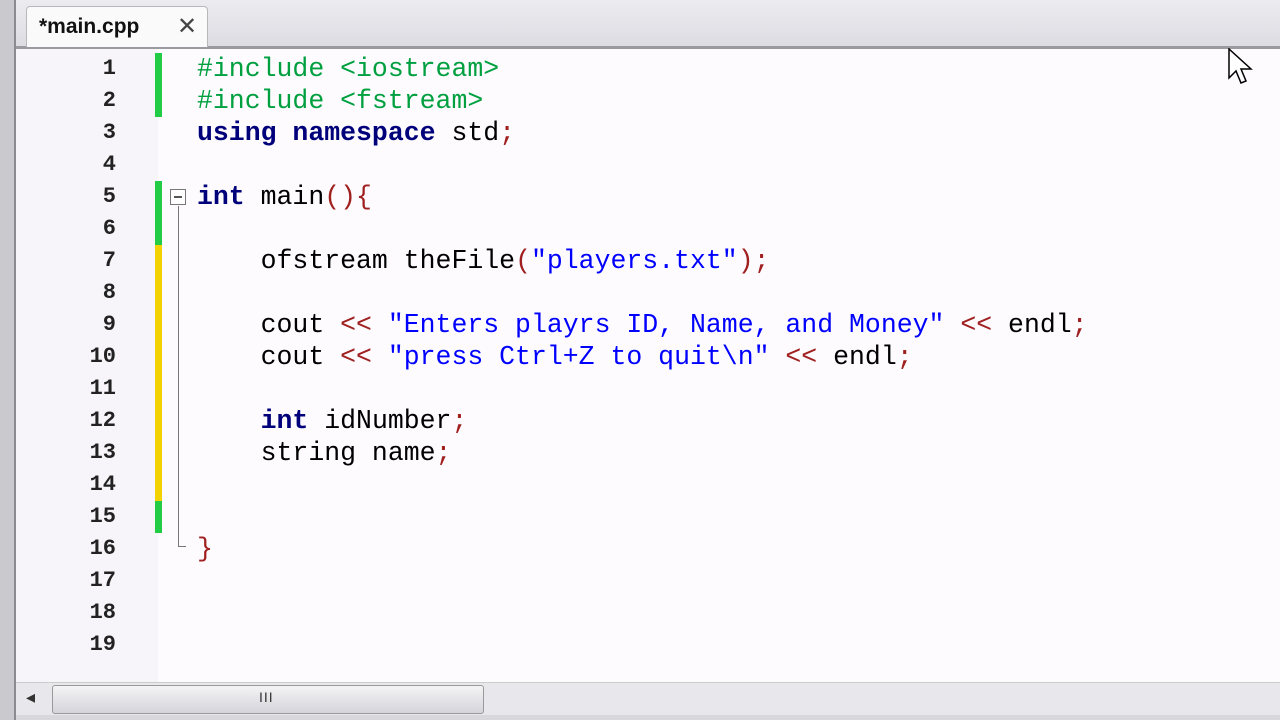  Describe the element at coordinates (178, 197) in the screenshot. I see `fold-collapse-icon` at that location.